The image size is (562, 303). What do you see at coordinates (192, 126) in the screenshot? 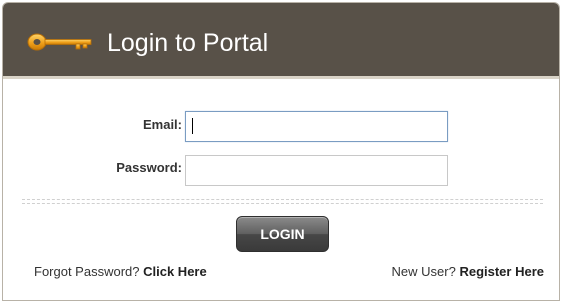
I see `text-caret` at bounding box center [192, 126].